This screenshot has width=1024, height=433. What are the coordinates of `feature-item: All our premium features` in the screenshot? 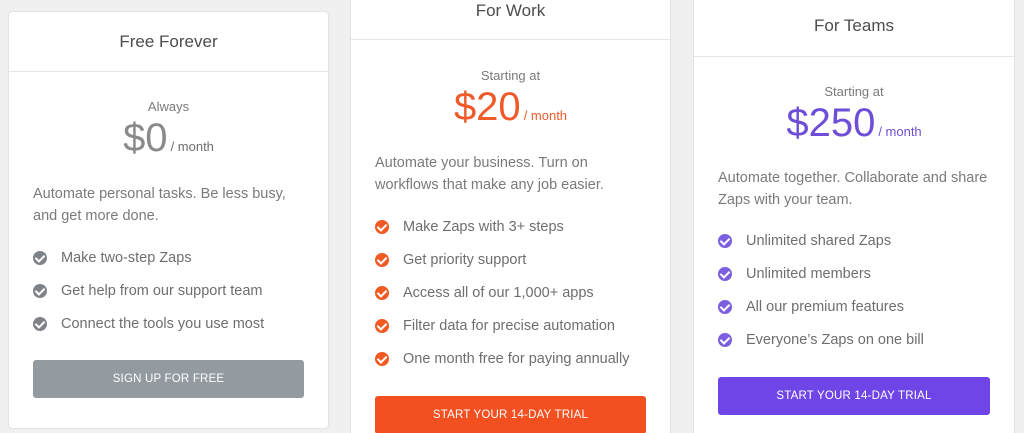 It's located at (854, 306).